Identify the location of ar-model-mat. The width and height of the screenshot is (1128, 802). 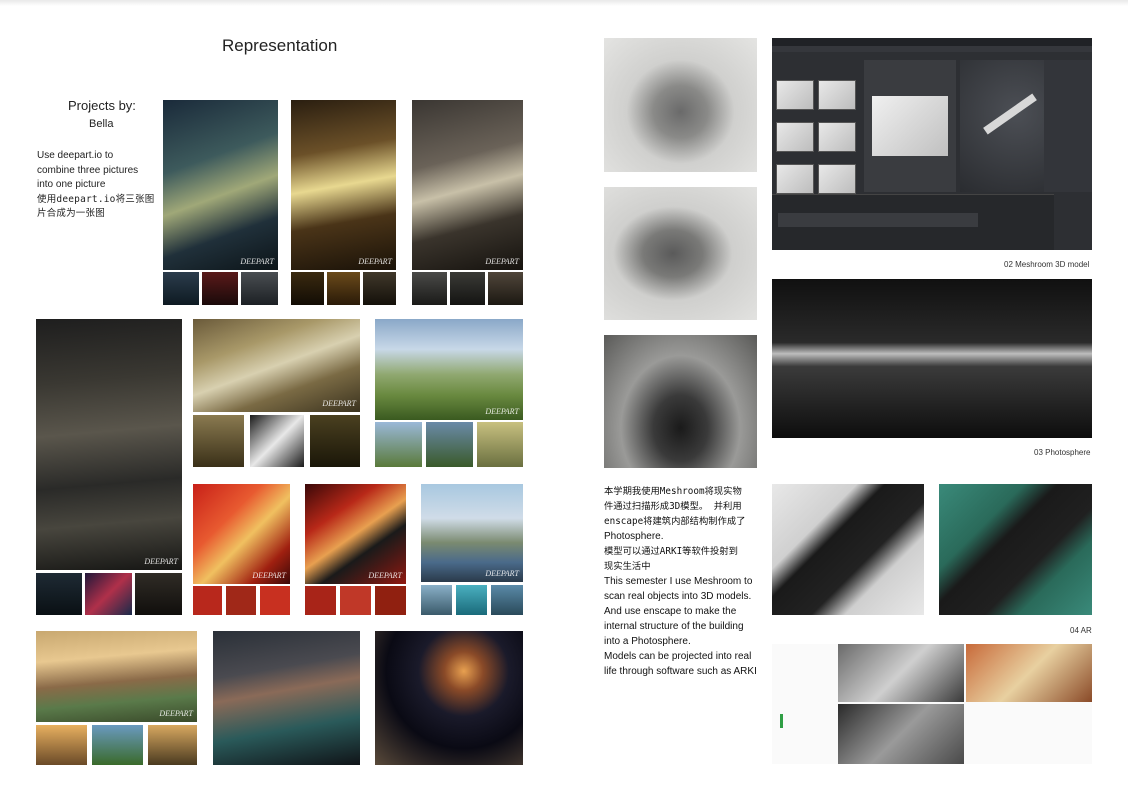
(1015, 549).